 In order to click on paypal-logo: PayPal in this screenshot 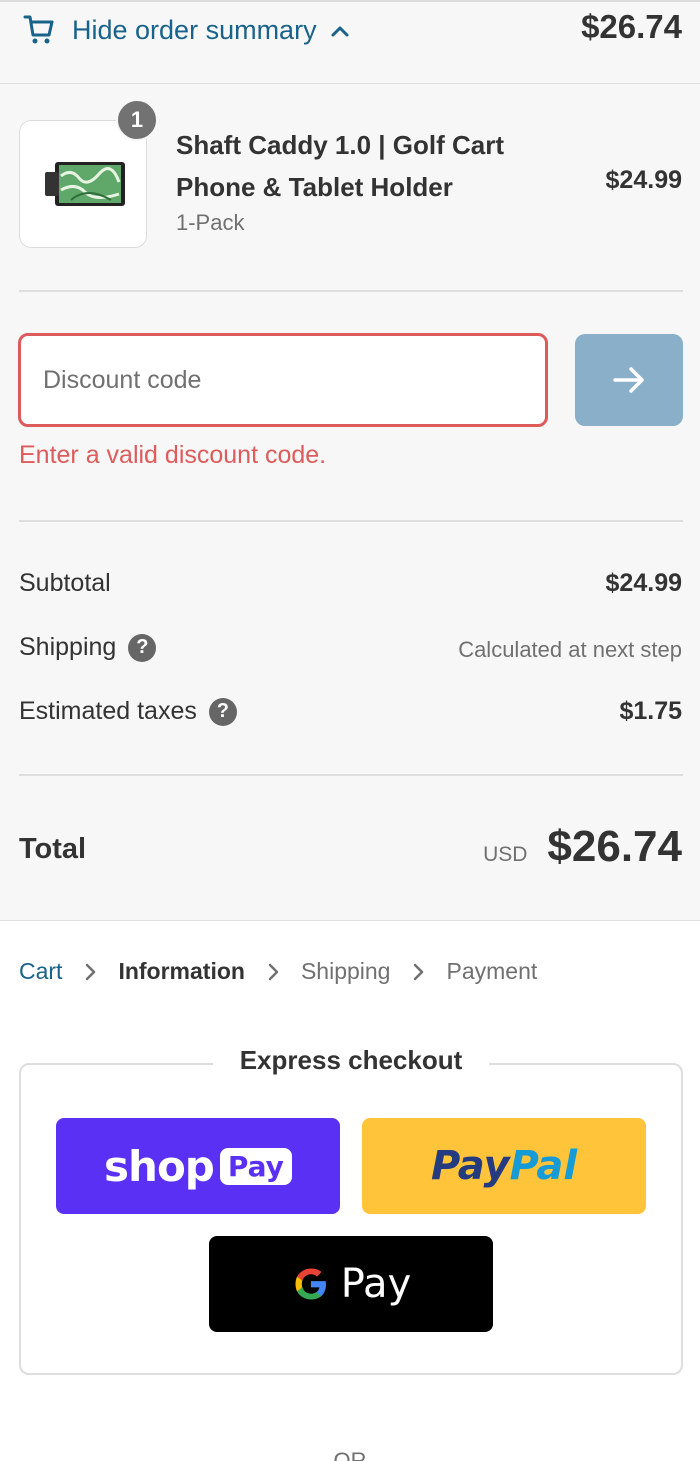, I will do `click(504, 1166)`.